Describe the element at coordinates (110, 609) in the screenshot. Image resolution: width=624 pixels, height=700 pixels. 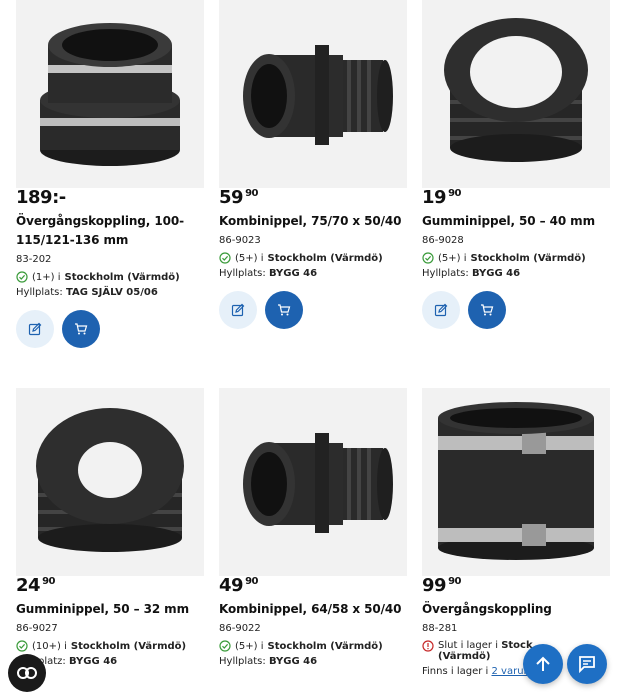
I see `product-title: Gumminippel, 50 – 32 mm` at that location.